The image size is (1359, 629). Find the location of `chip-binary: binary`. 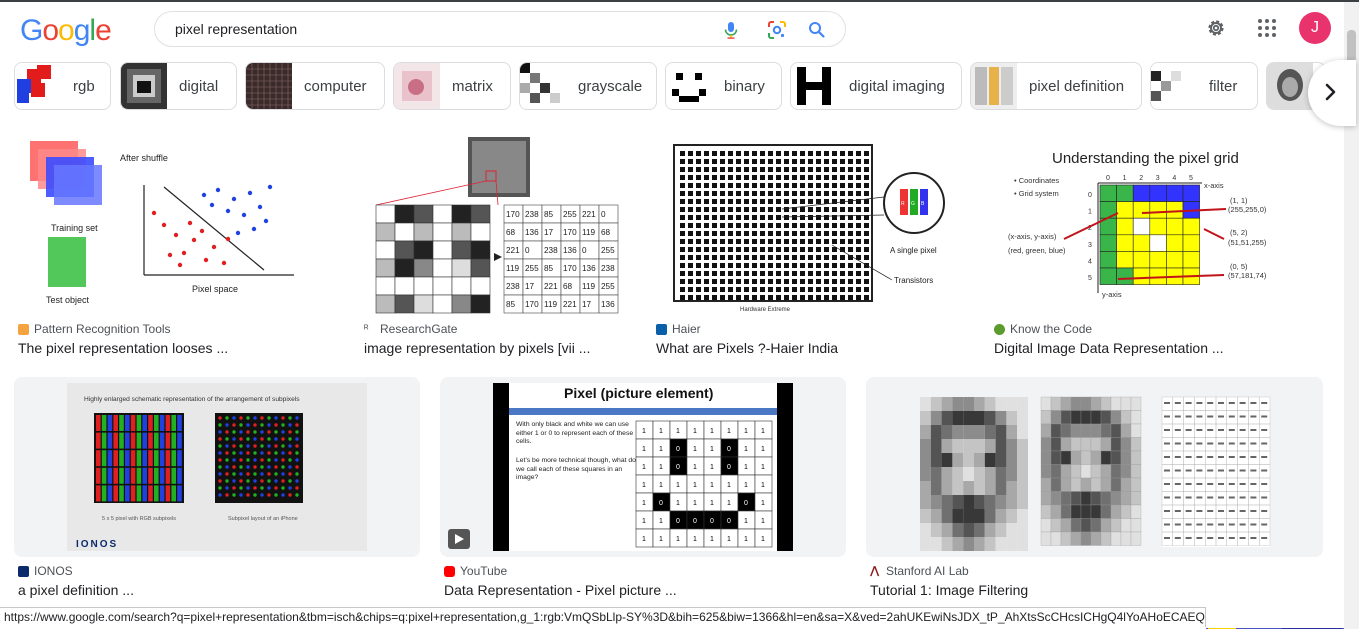

chip-binary: binary is located at coordinates (723, 86).